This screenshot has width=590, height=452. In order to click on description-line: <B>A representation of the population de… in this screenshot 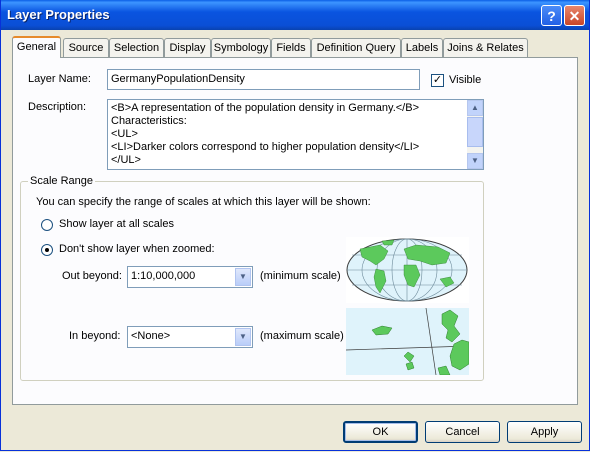, I will do `click(265, 108)`.